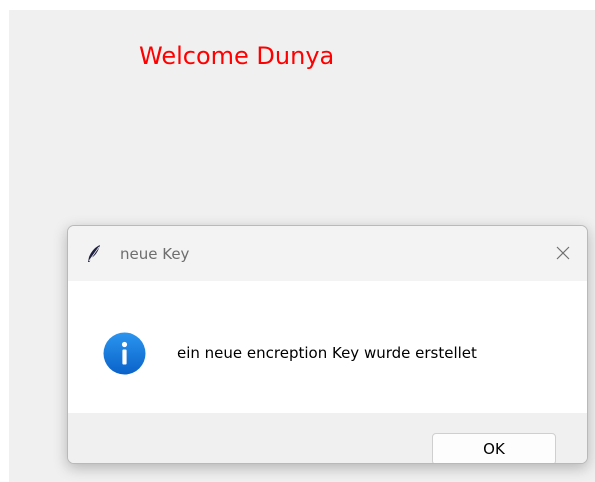 Image resolution: width=595 pixels, height=482 pixels. What do you see at coordinates (237, 56) in the screenshot?
I see `welcome-label: Welcome Dunya` at bounding box center [237, 56].